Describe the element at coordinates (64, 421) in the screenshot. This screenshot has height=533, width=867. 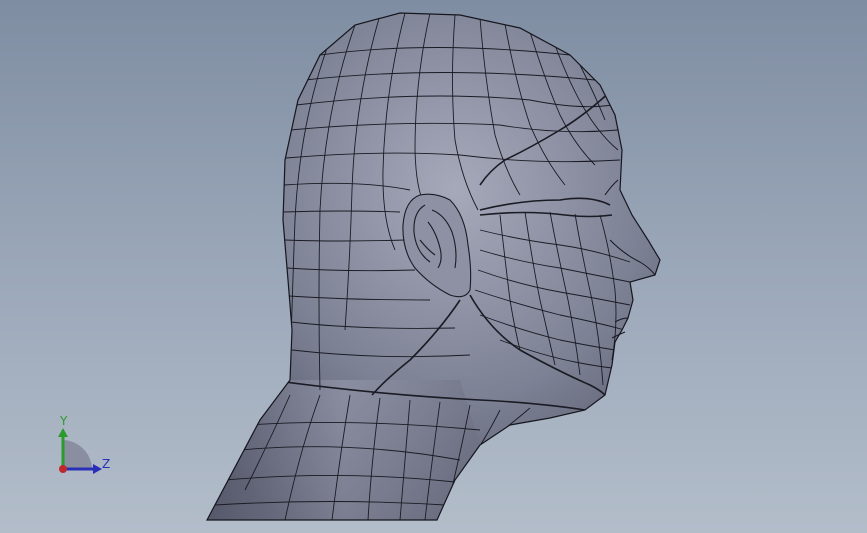
I see `y-axis-label: Y` at that location.